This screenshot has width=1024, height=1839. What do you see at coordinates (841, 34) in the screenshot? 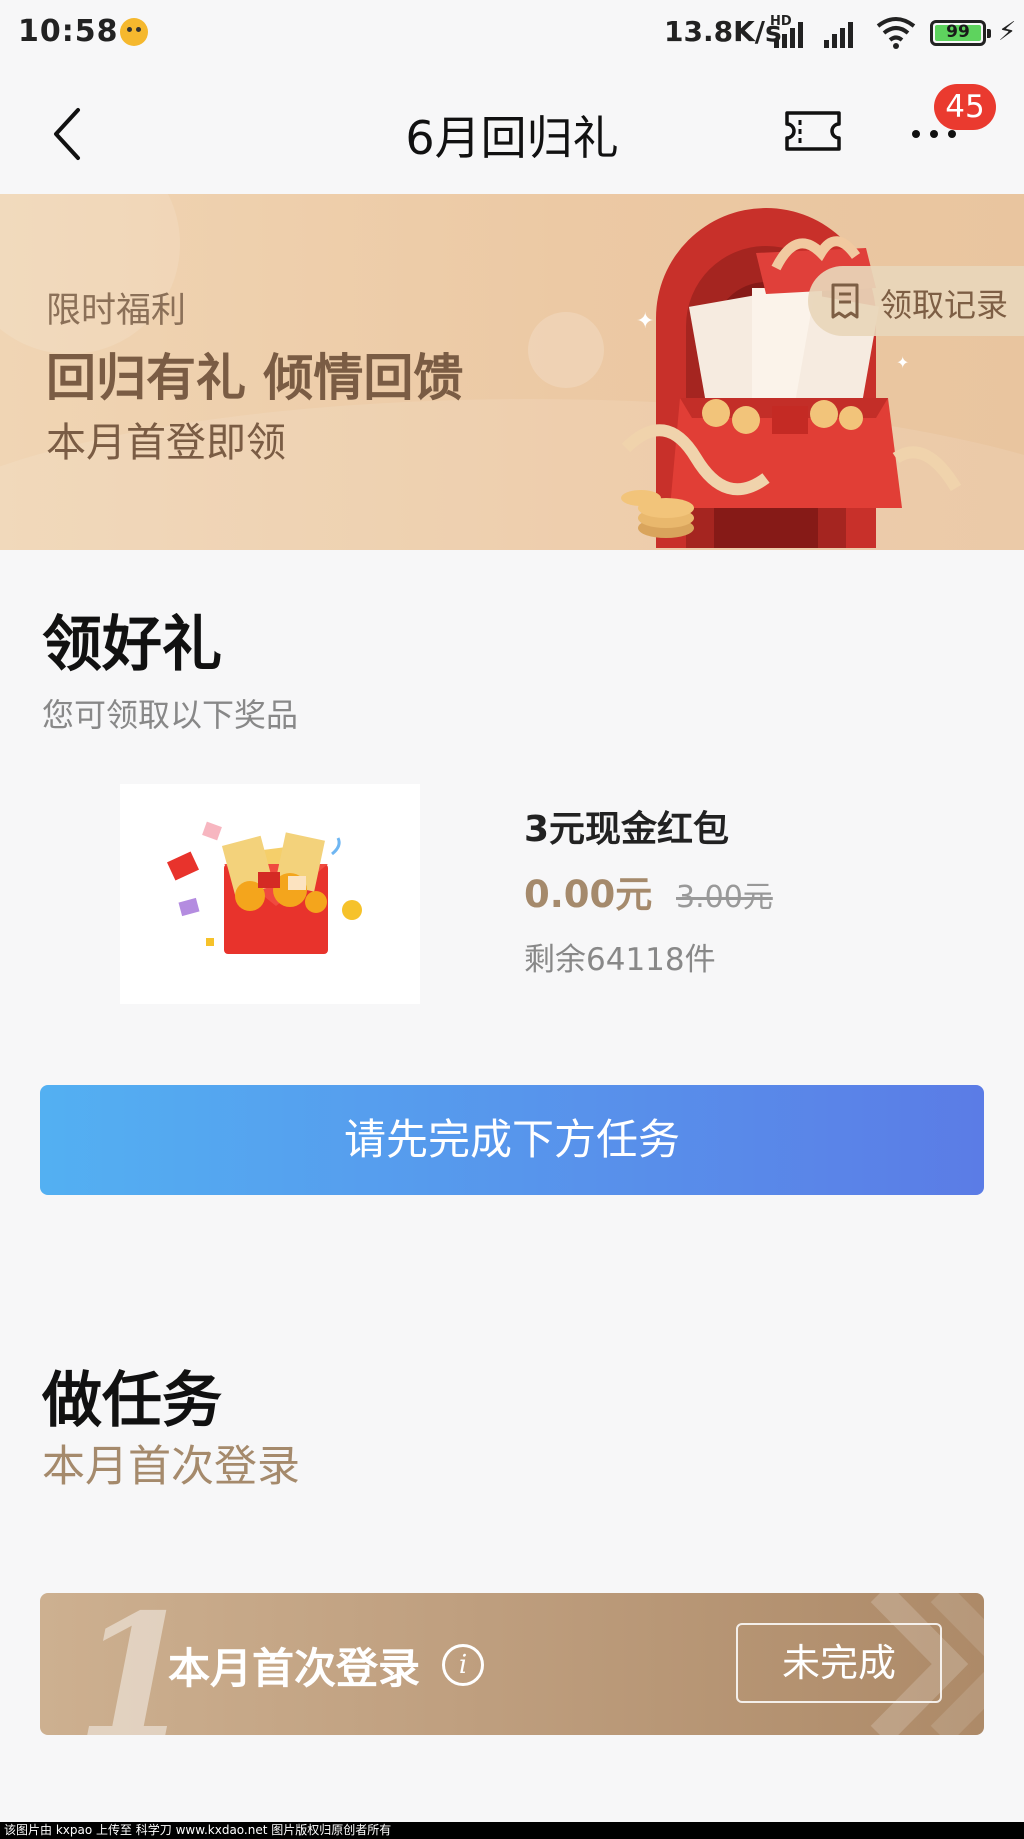
I see `signal-2-icon` at bounding box center [841, 34].